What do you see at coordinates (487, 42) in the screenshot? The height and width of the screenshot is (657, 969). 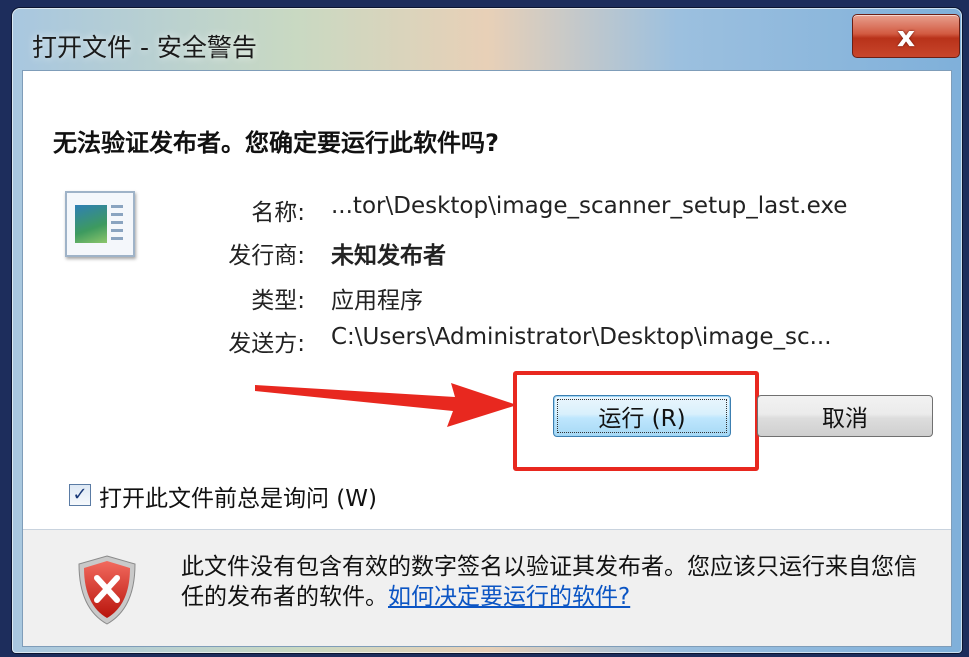 I see `title-bar: 打开文件 - 安全警告 x` at bounding box center [487, 42].